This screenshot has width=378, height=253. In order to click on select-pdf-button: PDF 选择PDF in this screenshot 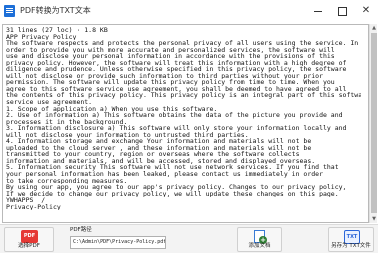, I will do `click(29, 239)`.